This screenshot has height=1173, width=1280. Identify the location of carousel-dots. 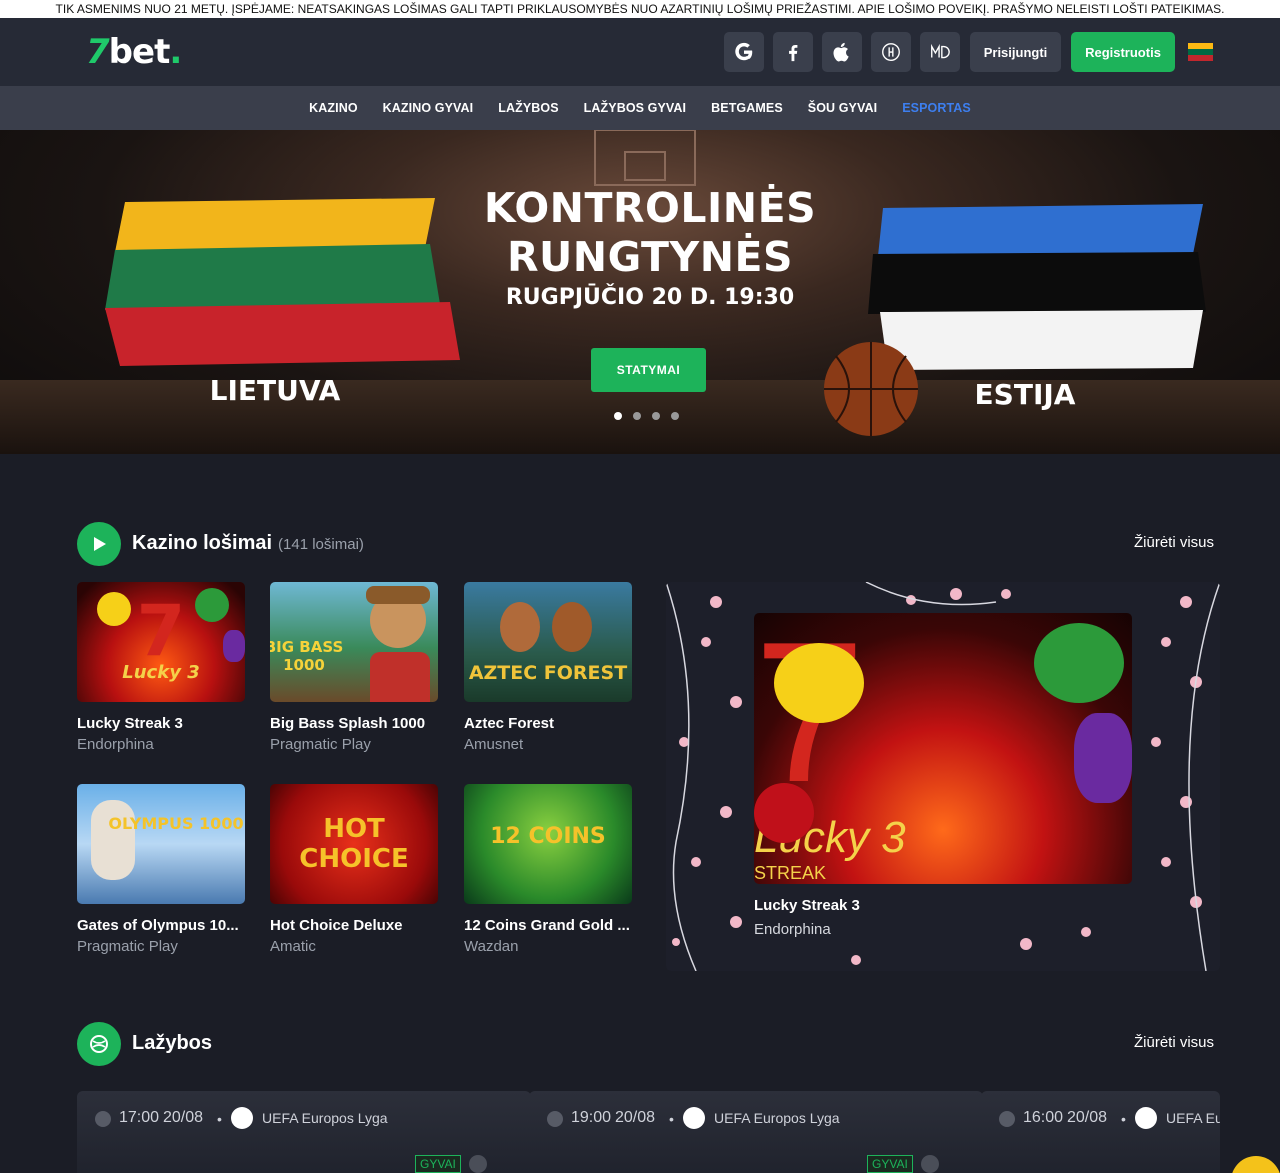
(646, 416).